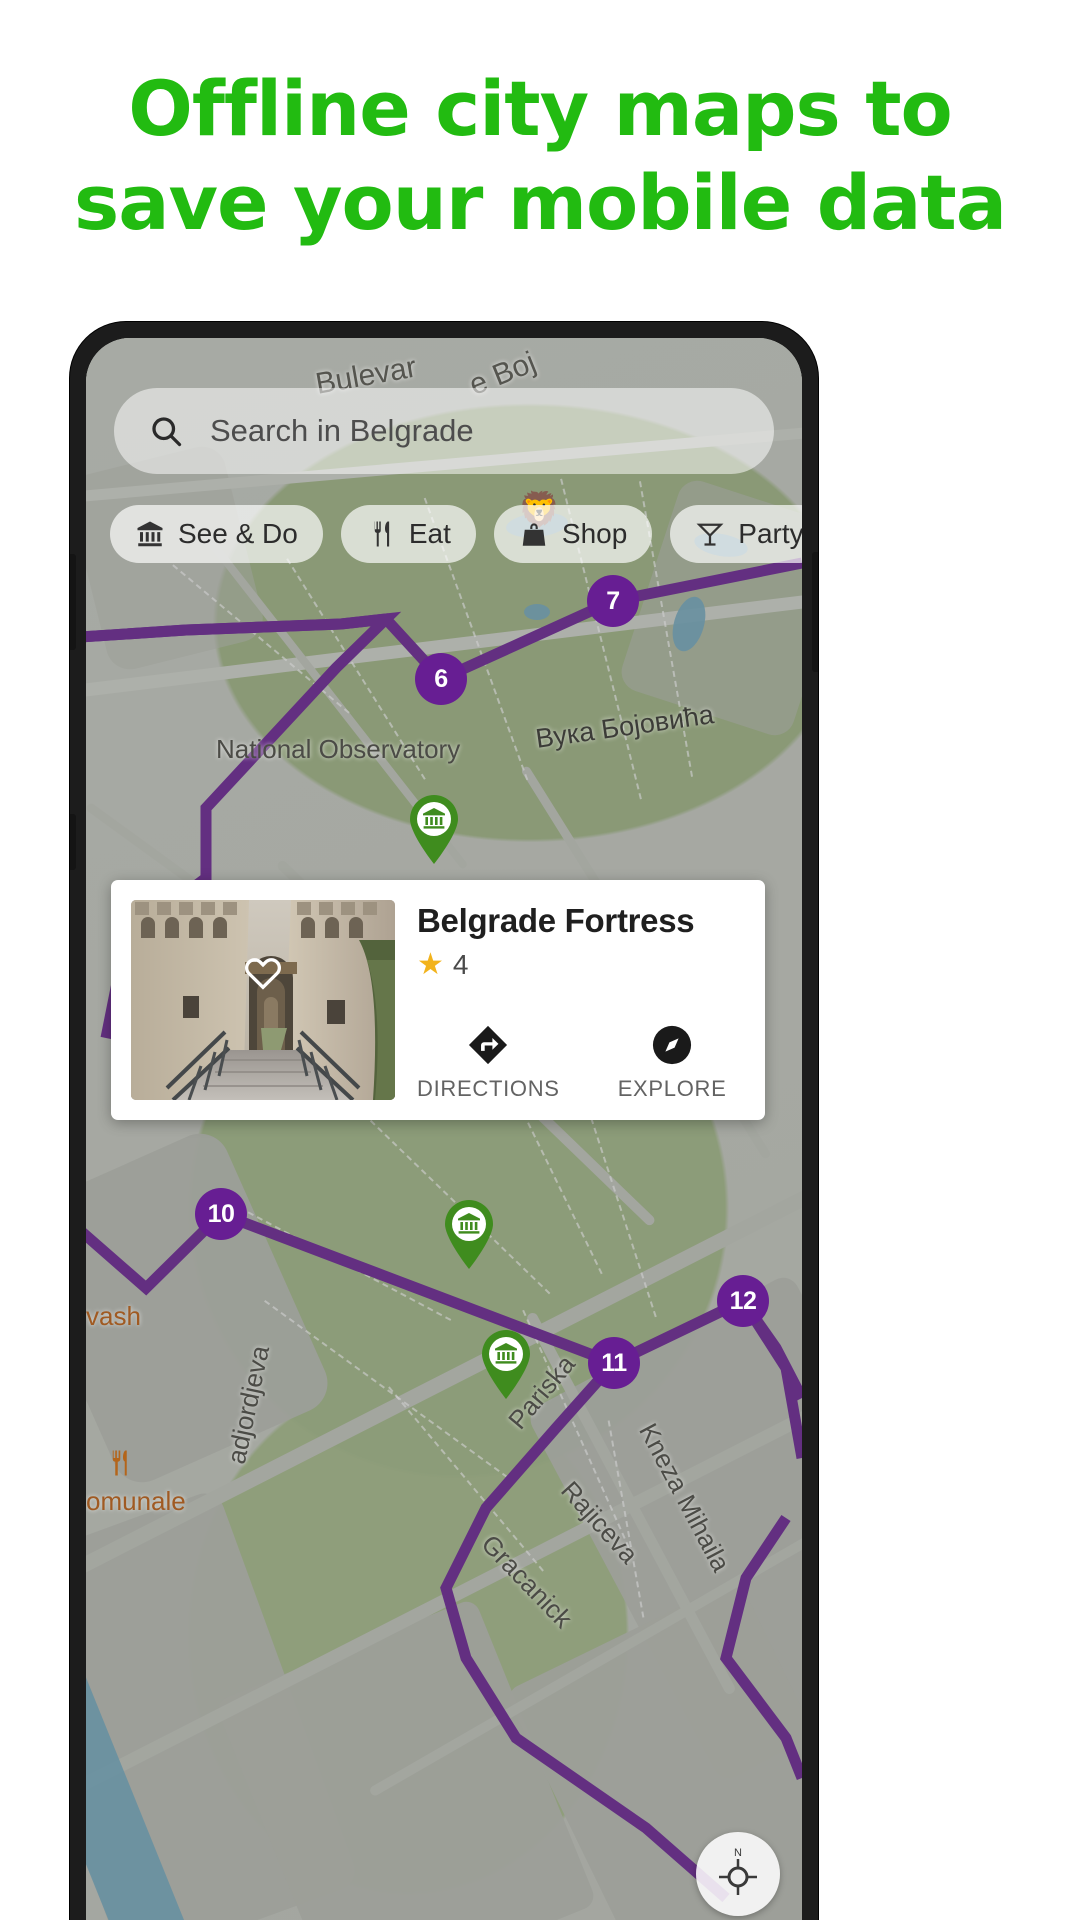 The height and width of the screenshot is (1920, 1080). Describe the element at coordinates (441, 679) in the screenshot. I see `route-marker-6: 6` at that location.